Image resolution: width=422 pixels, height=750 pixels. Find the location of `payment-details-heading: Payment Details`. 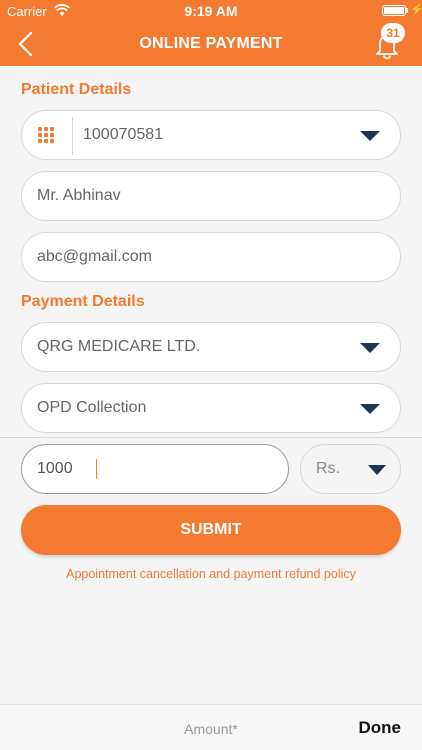

payment-details-heading: Payment Details is located at coordinates (83, 301).